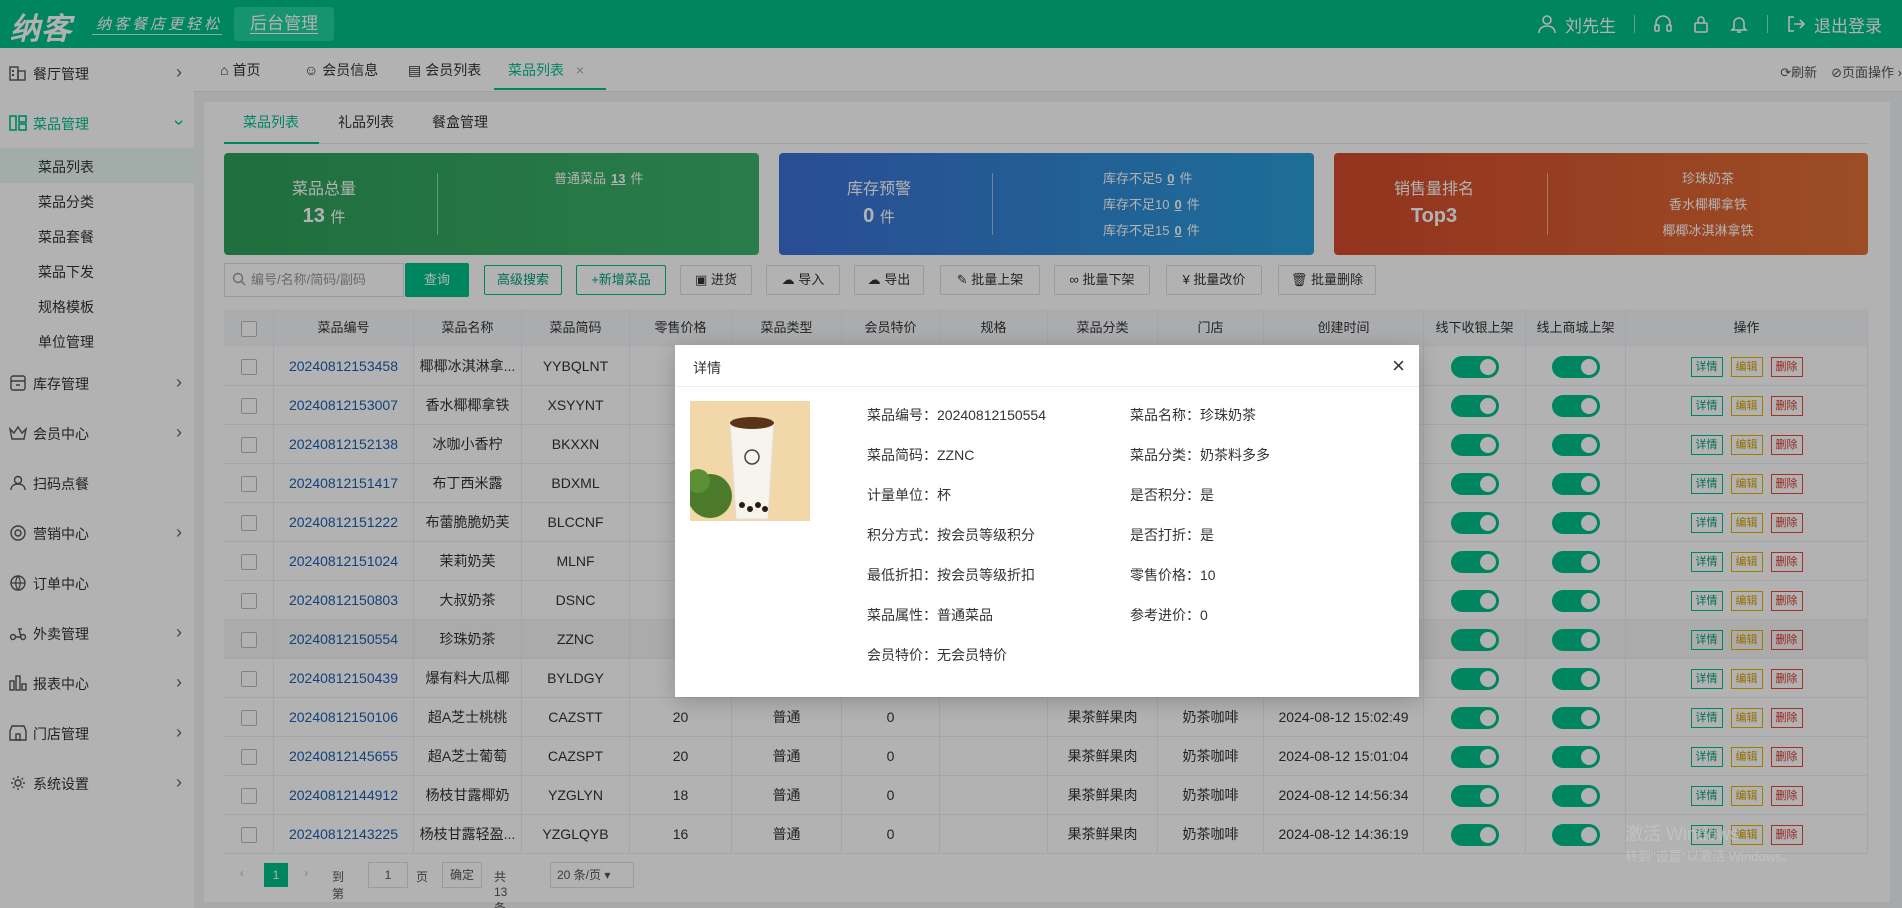 This screenshot has height=908, width=1902. Describe the element at coordinates (951, 535) in the screenshot. I see `detail-field: 积分方式：按会员等级积分` at that location.